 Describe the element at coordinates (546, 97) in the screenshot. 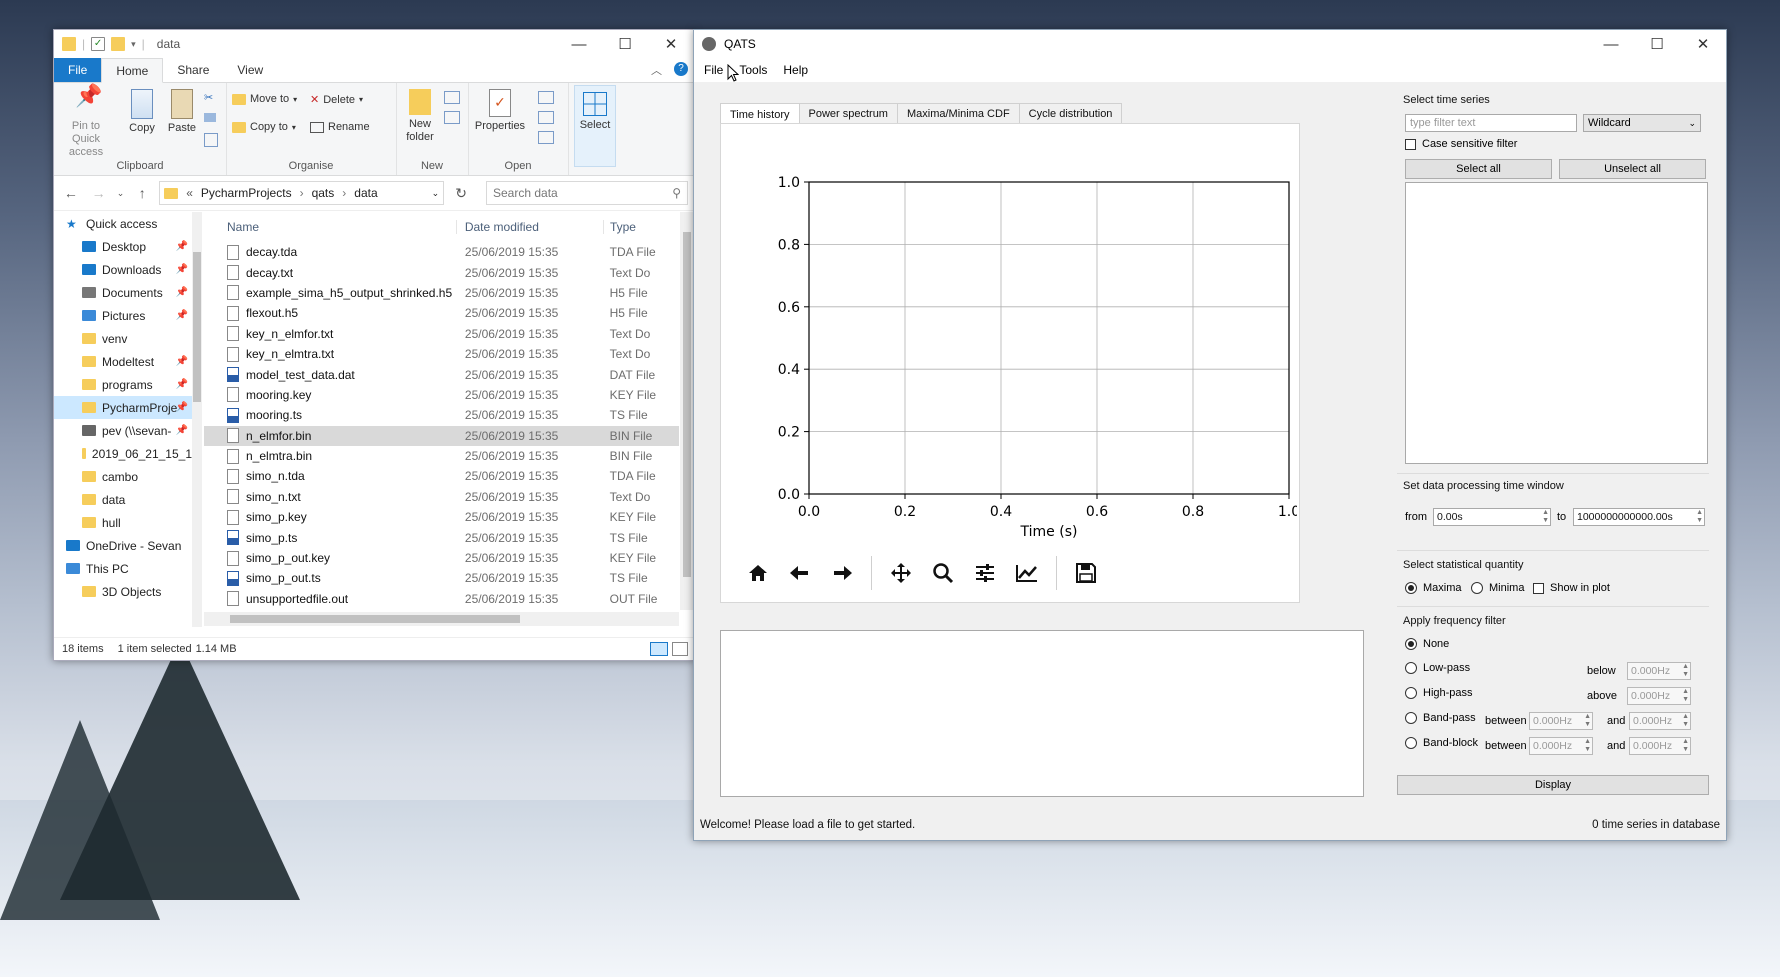

I see `open-icon` at that location.